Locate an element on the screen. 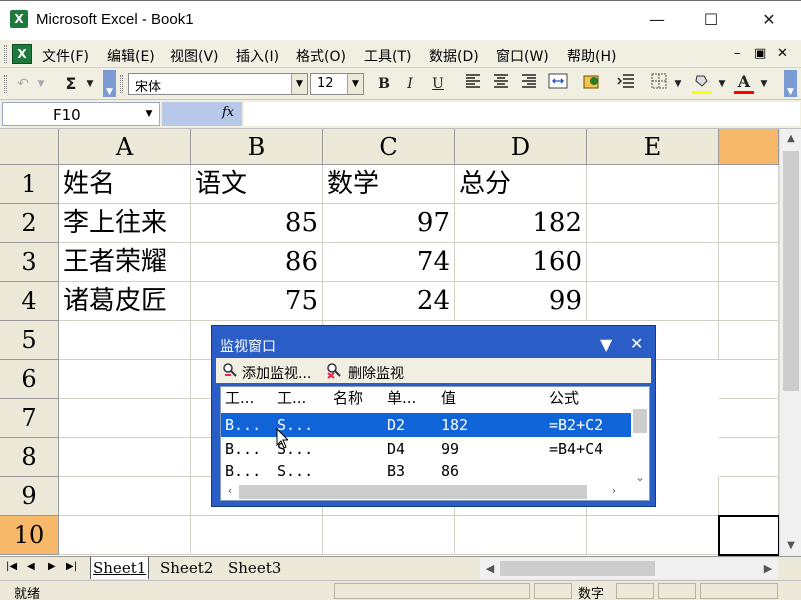  cell-a8 is located at coordinates (125, 457).